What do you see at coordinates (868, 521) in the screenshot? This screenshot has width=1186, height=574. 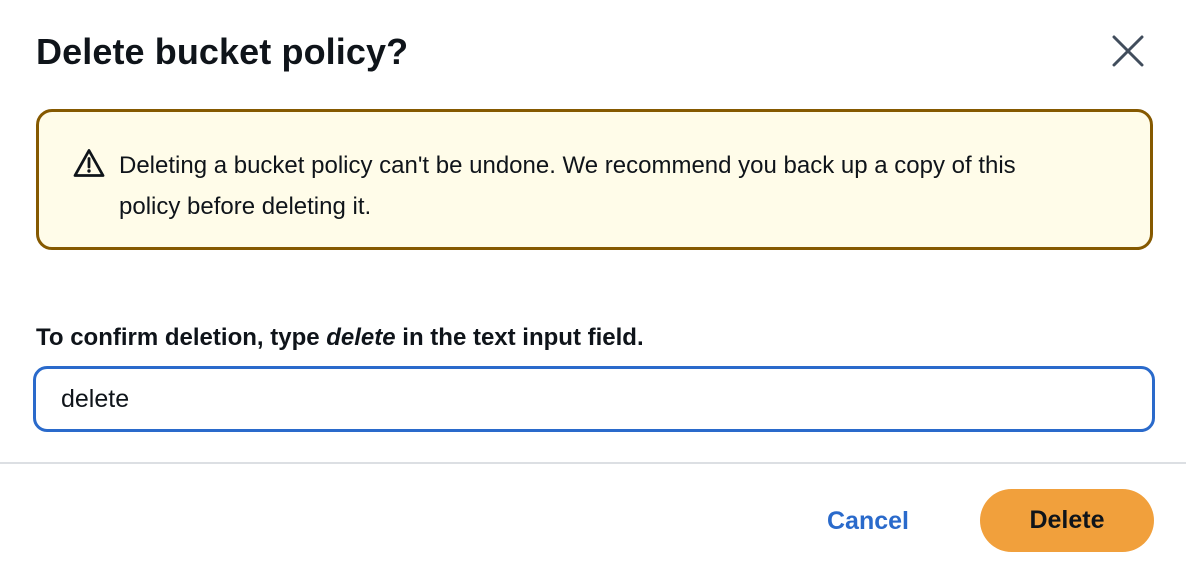 I see `cancel-button: Cancel` at bounding box center [868, 521].